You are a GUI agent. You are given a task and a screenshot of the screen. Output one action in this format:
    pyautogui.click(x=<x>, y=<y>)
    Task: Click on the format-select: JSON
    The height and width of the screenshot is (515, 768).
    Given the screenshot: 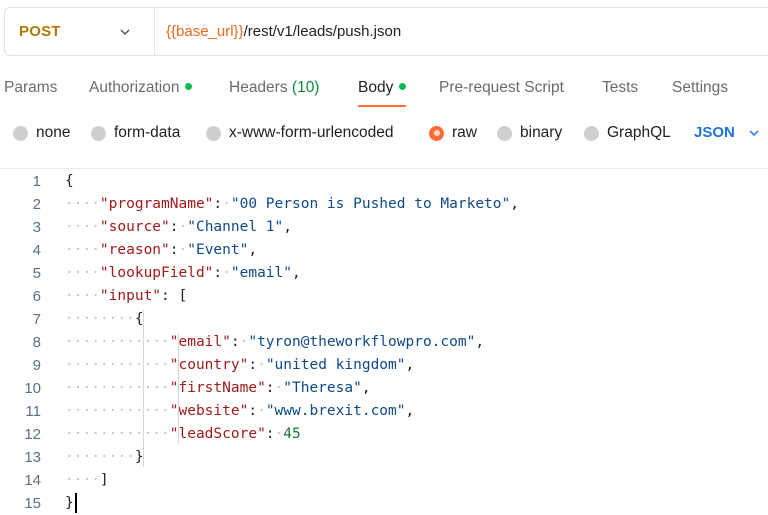 What is the action you would take?
    pyautogui.click(x=727, y=132)
    